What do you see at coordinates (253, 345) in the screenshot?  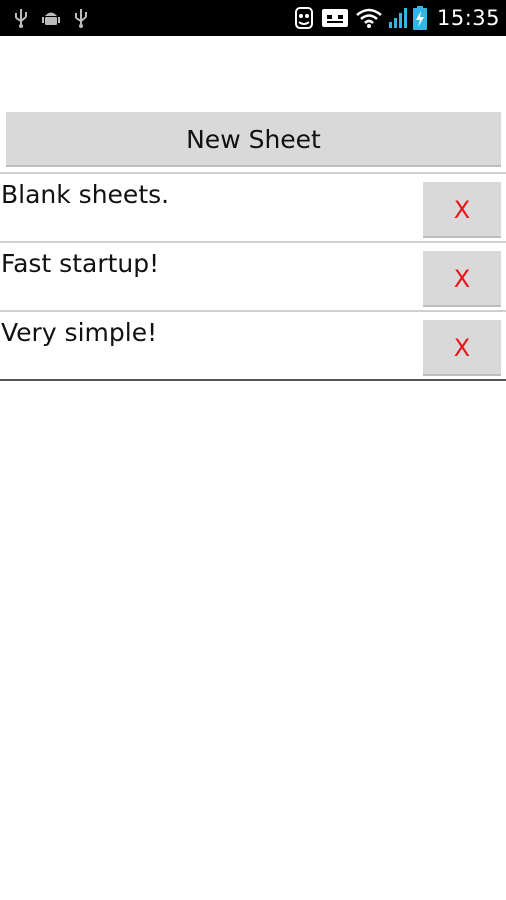 I see `list-item: Very simple! X` at bounding box center [253, 345].